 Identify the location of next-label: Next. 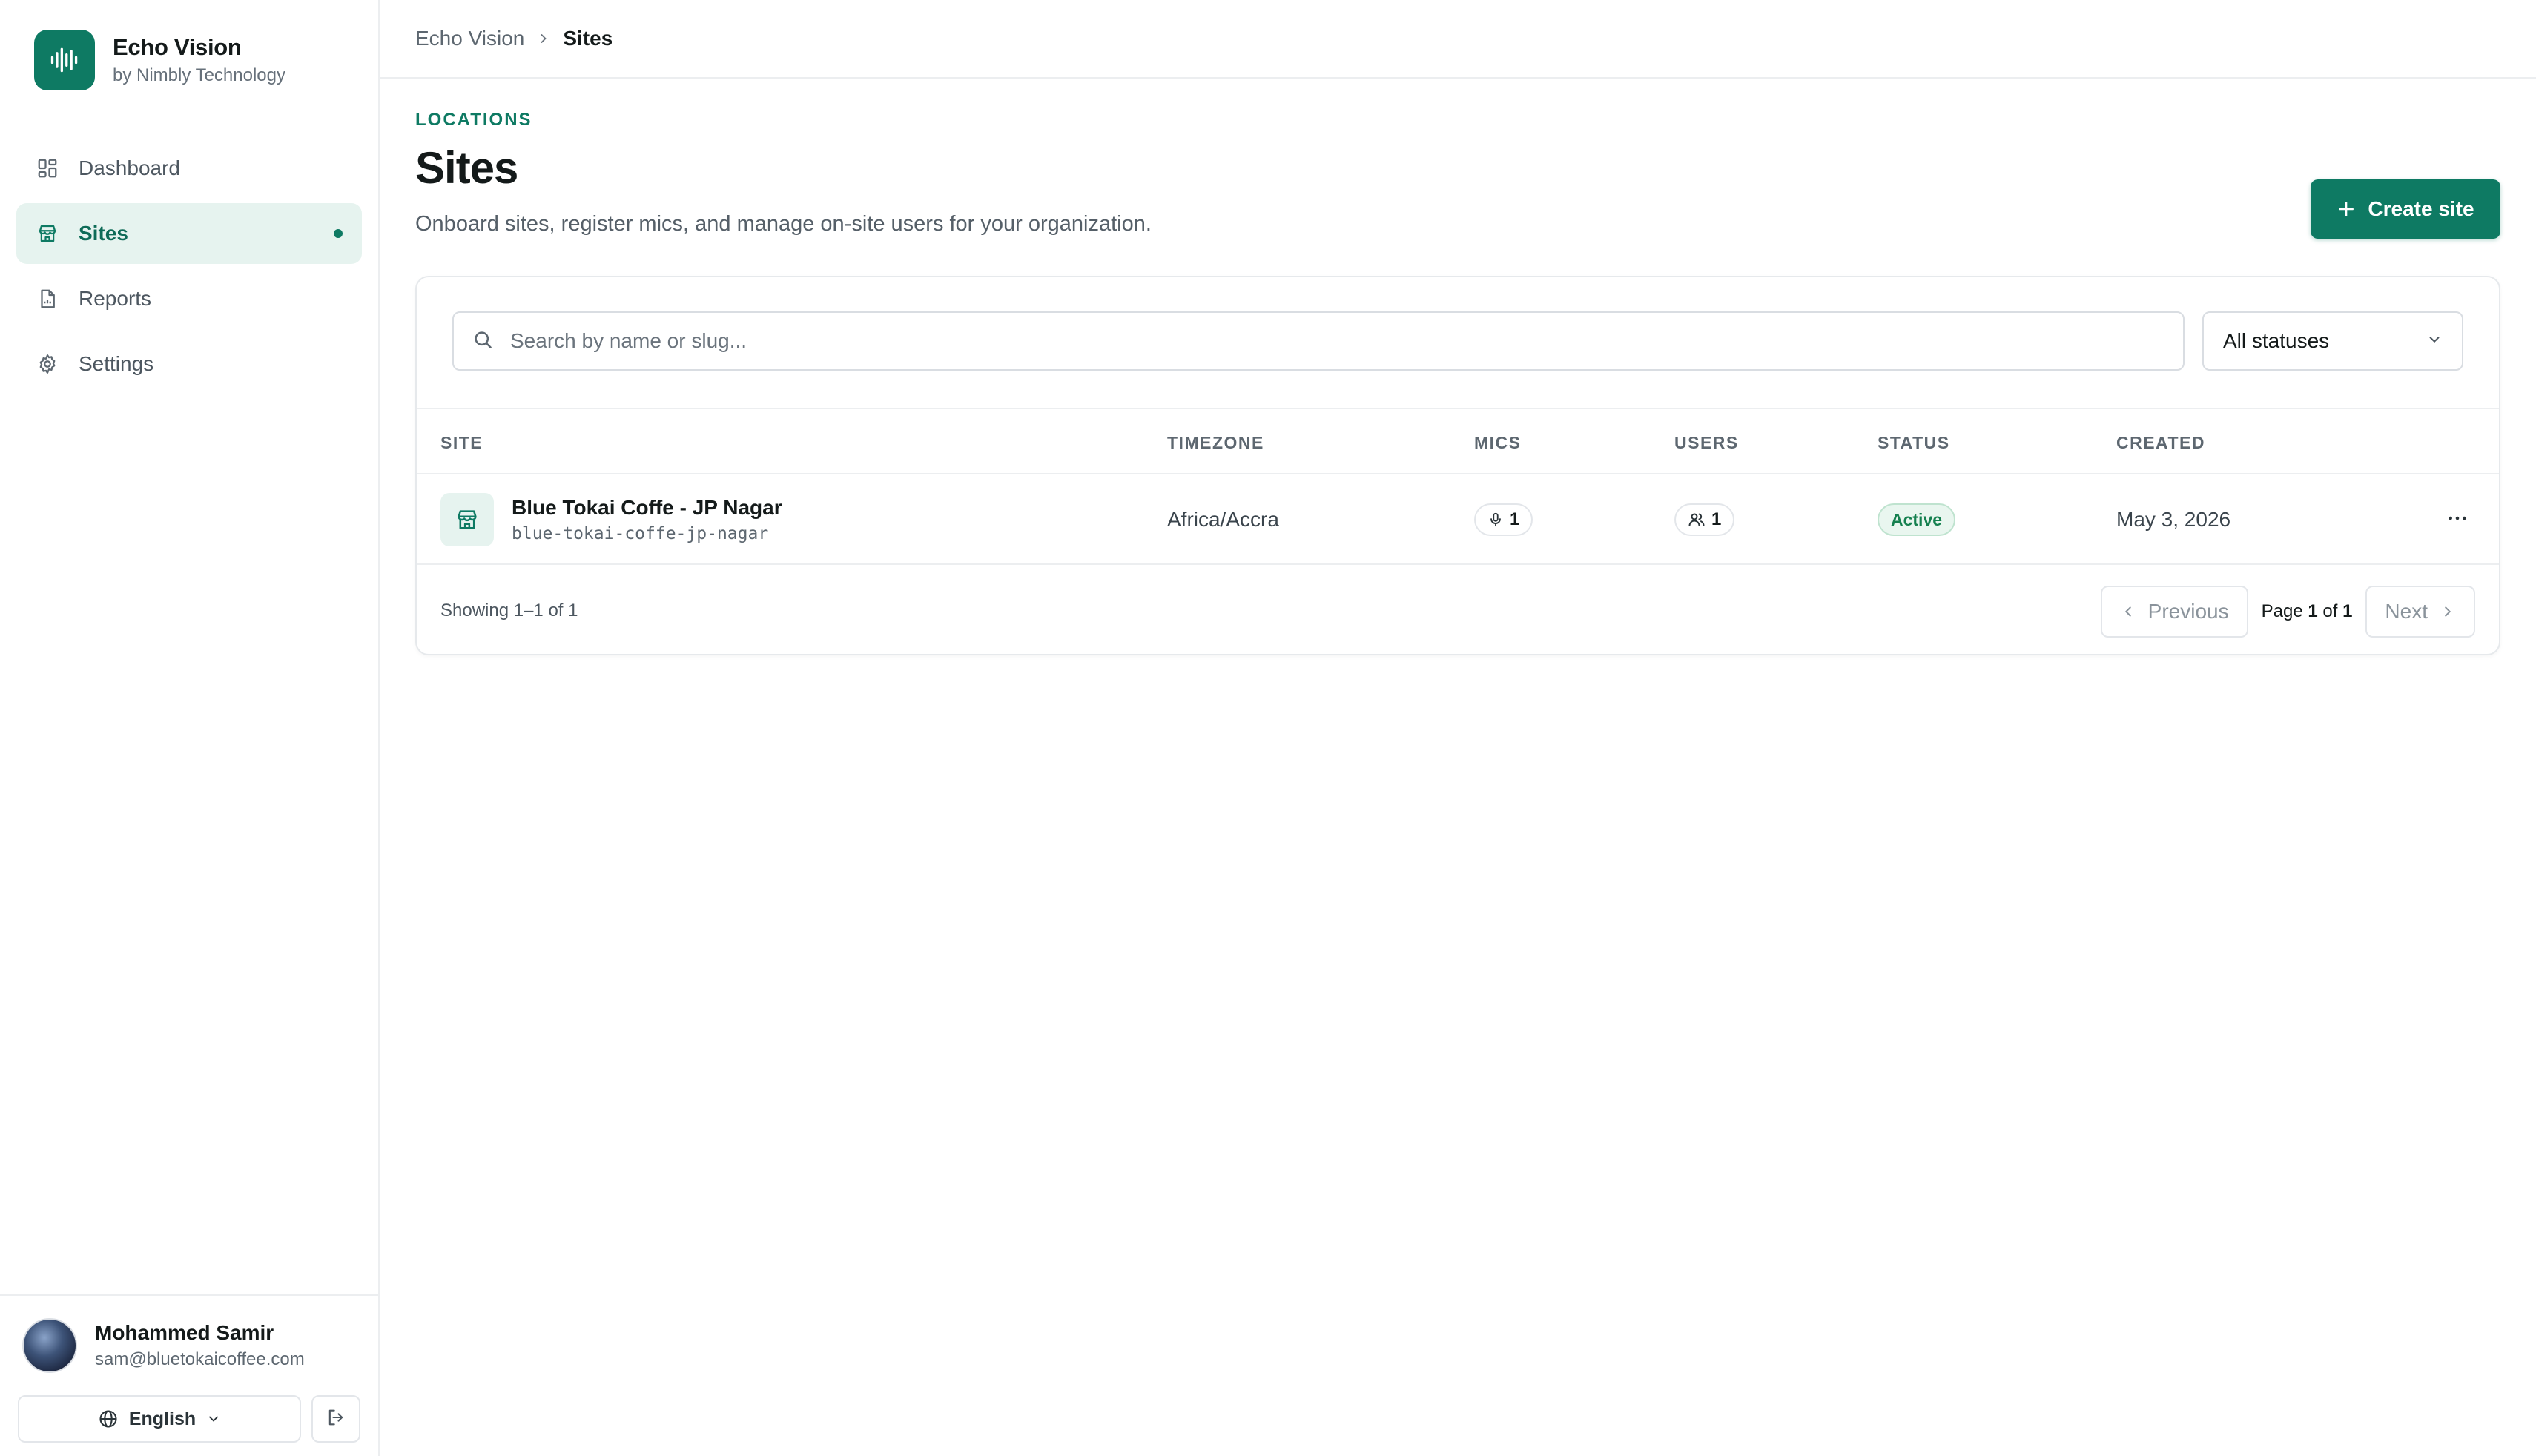
(2407, 612).